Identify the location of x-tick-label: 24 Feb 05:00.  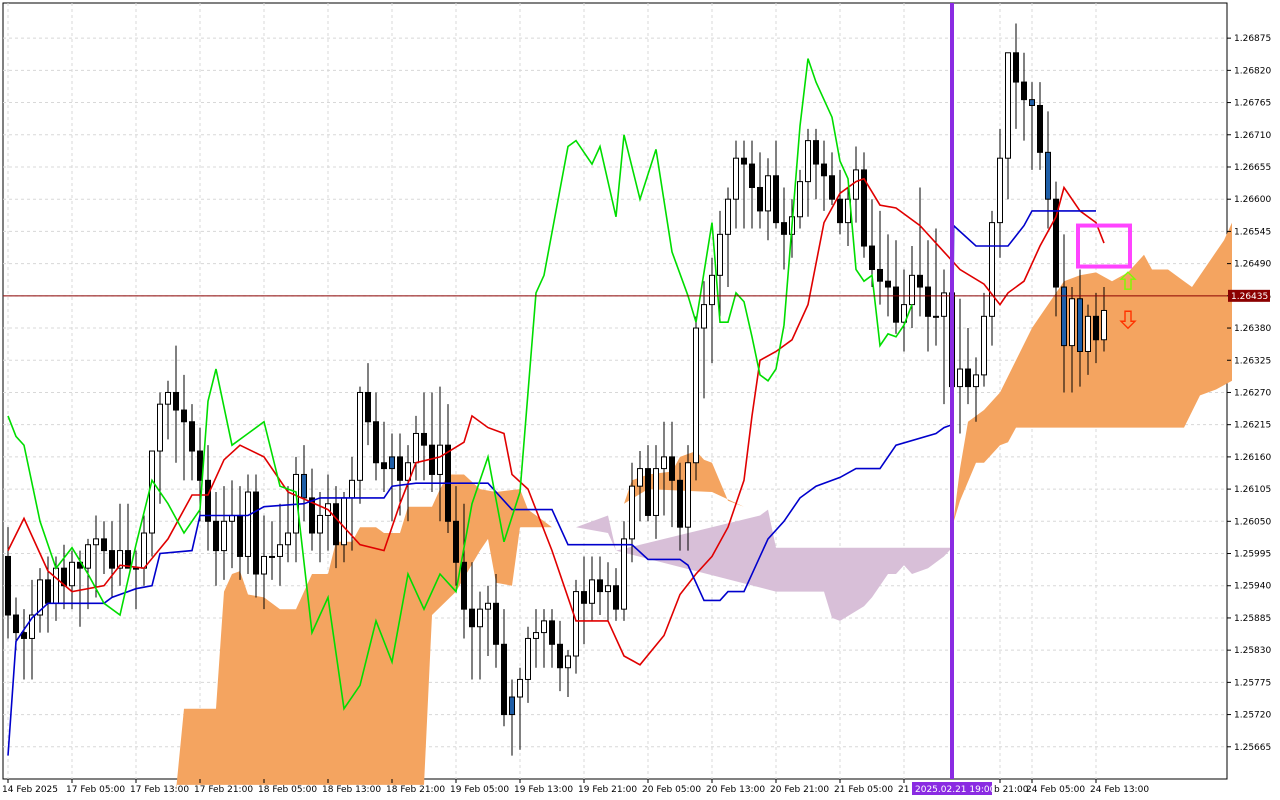
(1055, 790).